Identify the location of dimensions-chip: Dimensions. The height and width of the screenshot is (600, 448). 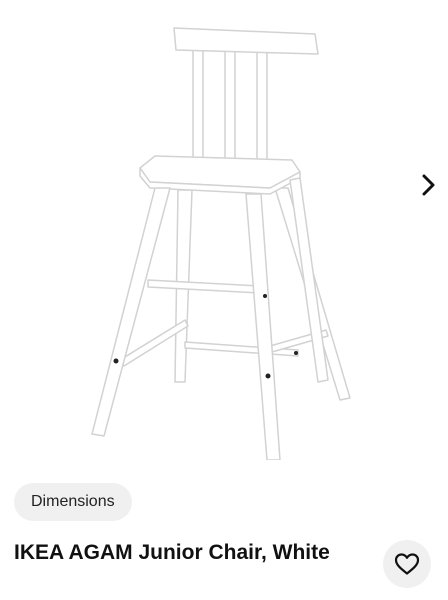
(73, 502).